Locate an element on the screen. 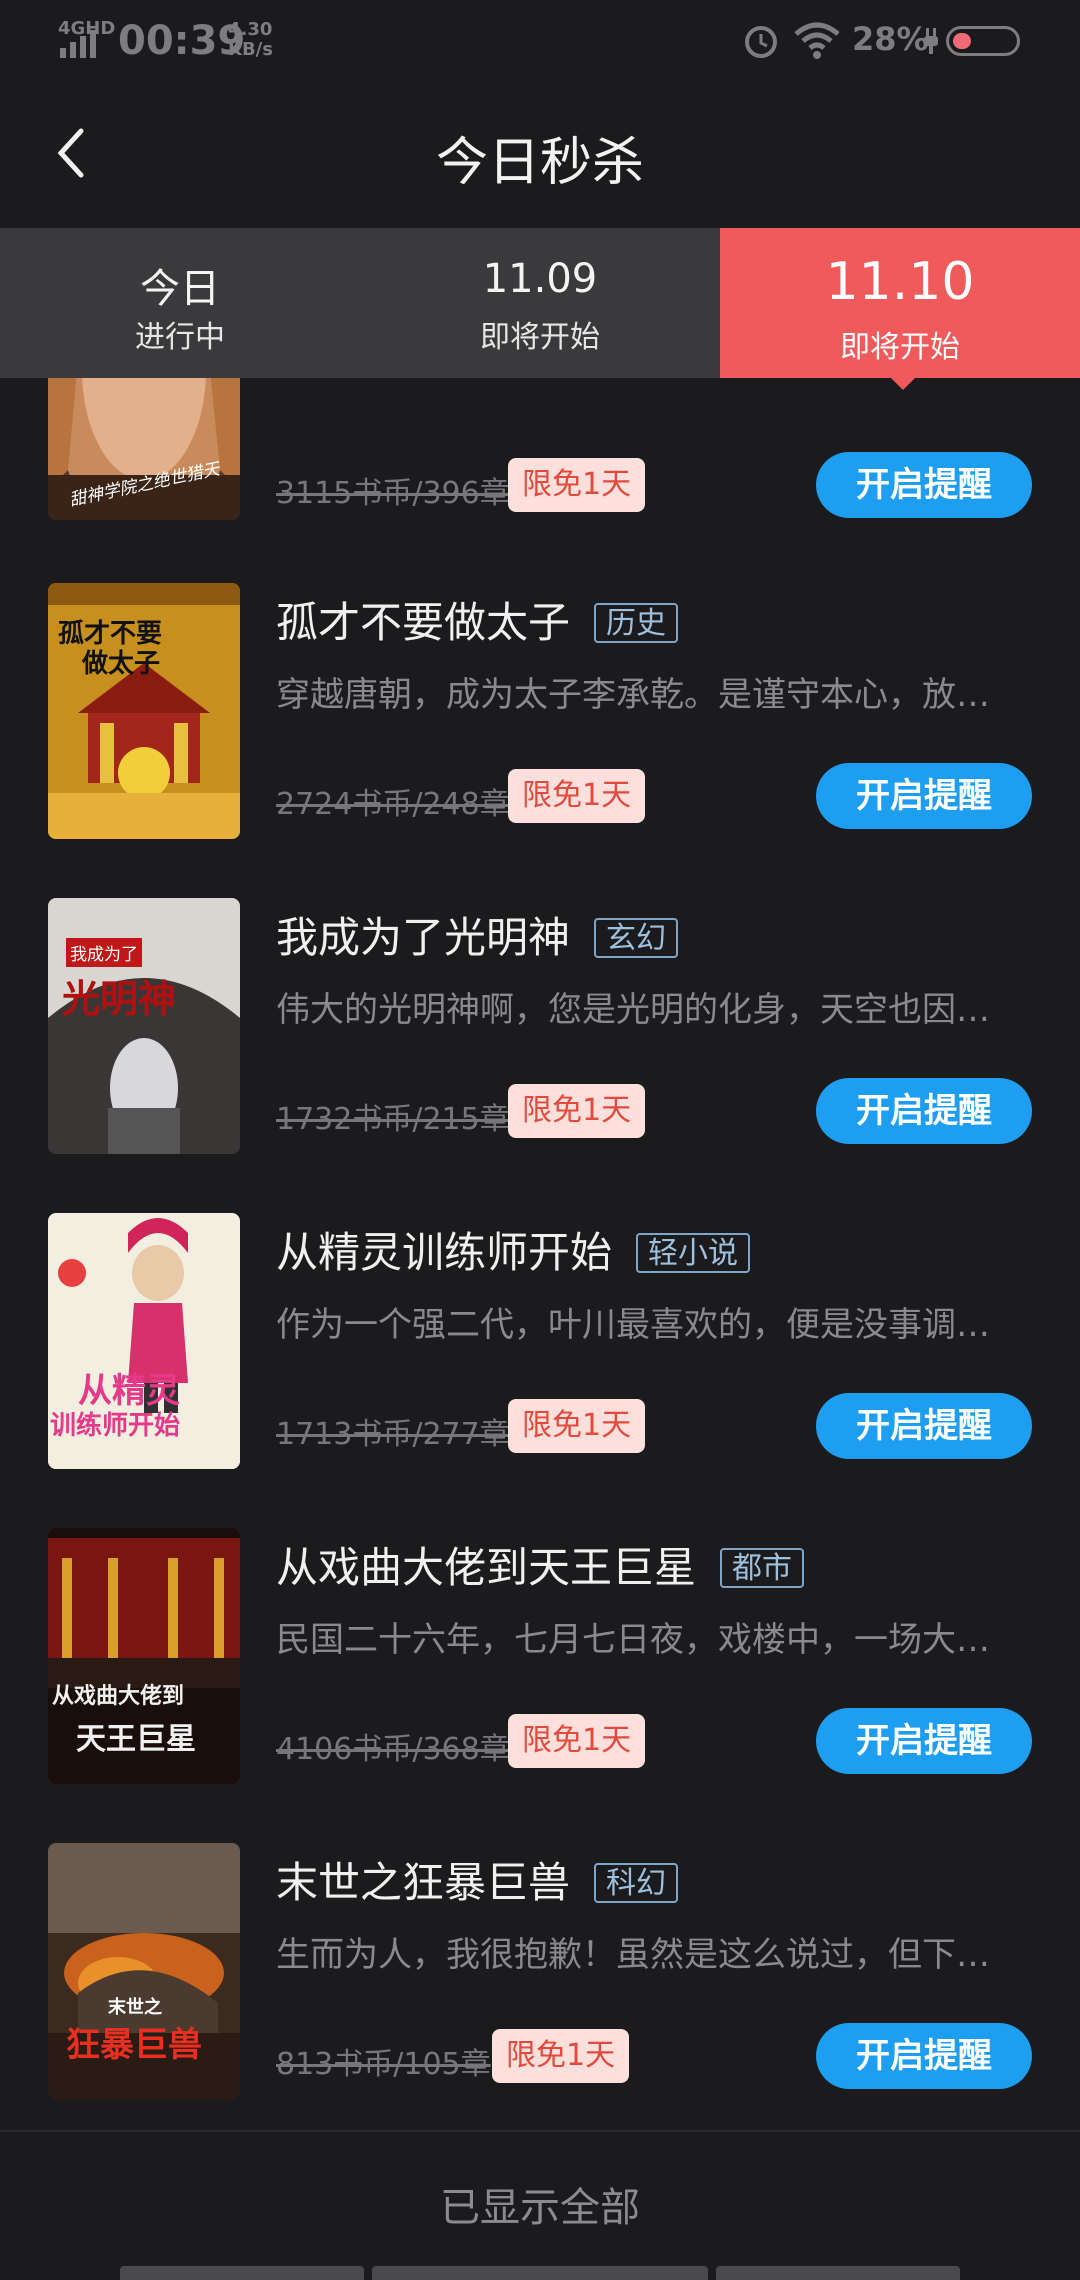  divider is located at coordinates (540, 2131).